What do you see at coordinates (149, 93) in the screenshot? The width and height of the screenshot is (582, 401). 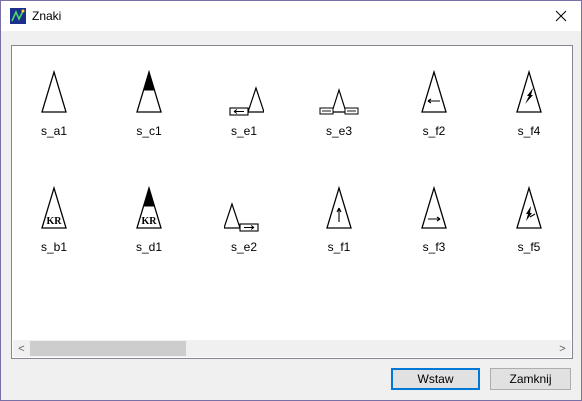 I see `s_c1-icon` at bounding box center [149, 93].